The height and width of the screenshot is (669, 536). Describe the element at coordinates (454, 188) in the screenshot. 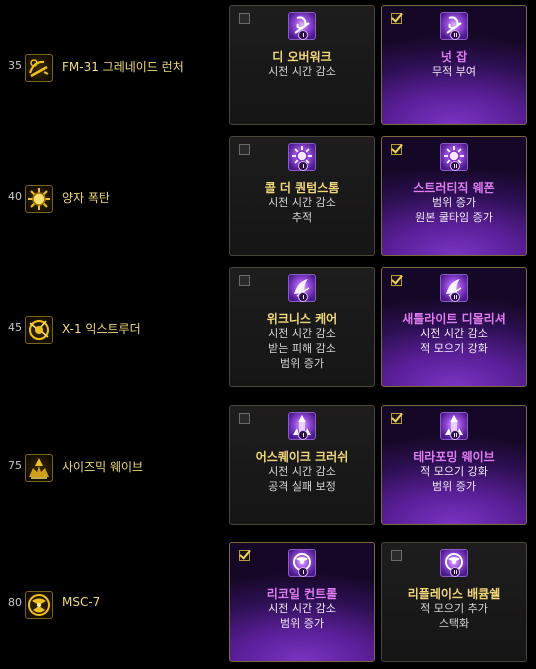

I see `rune-title: 스트러티직 웨폰` at that location.